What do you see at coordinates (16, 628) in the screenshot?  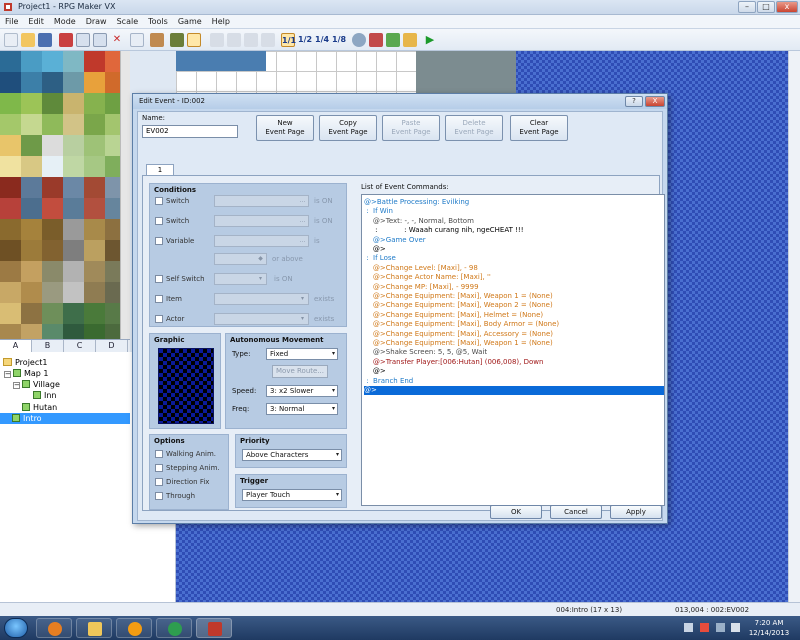 I see `start-button` at bounding box center [16, 628].